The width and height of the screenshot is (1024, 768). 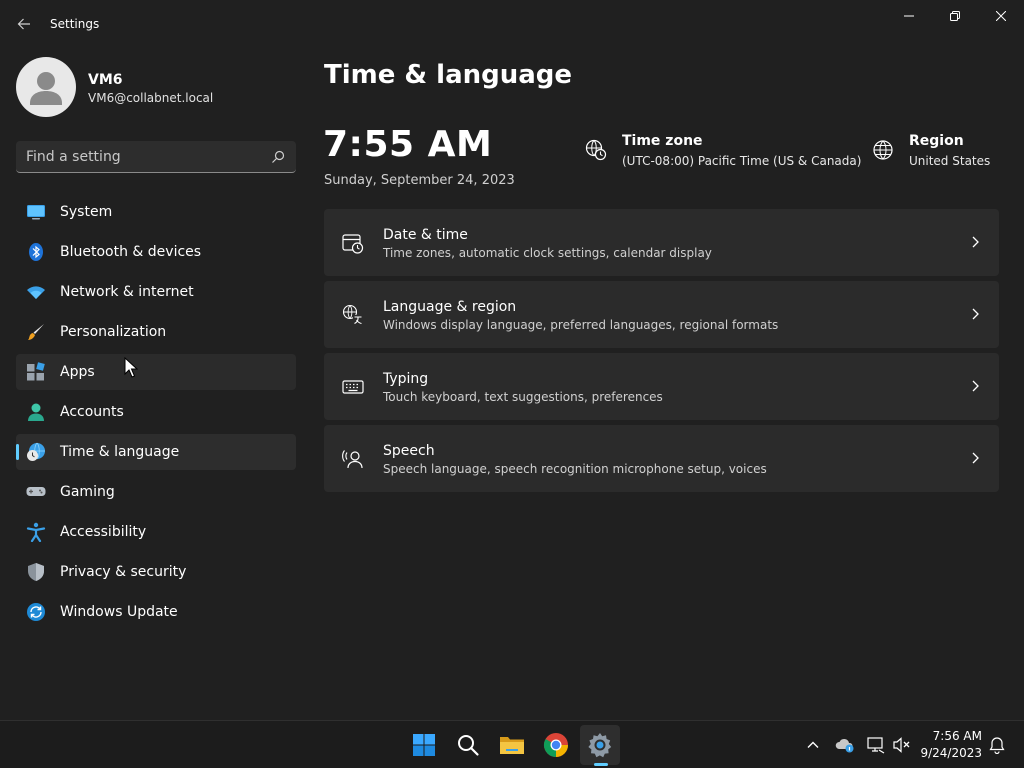 I want to click on close-icon, so click(x=1001, y=16).